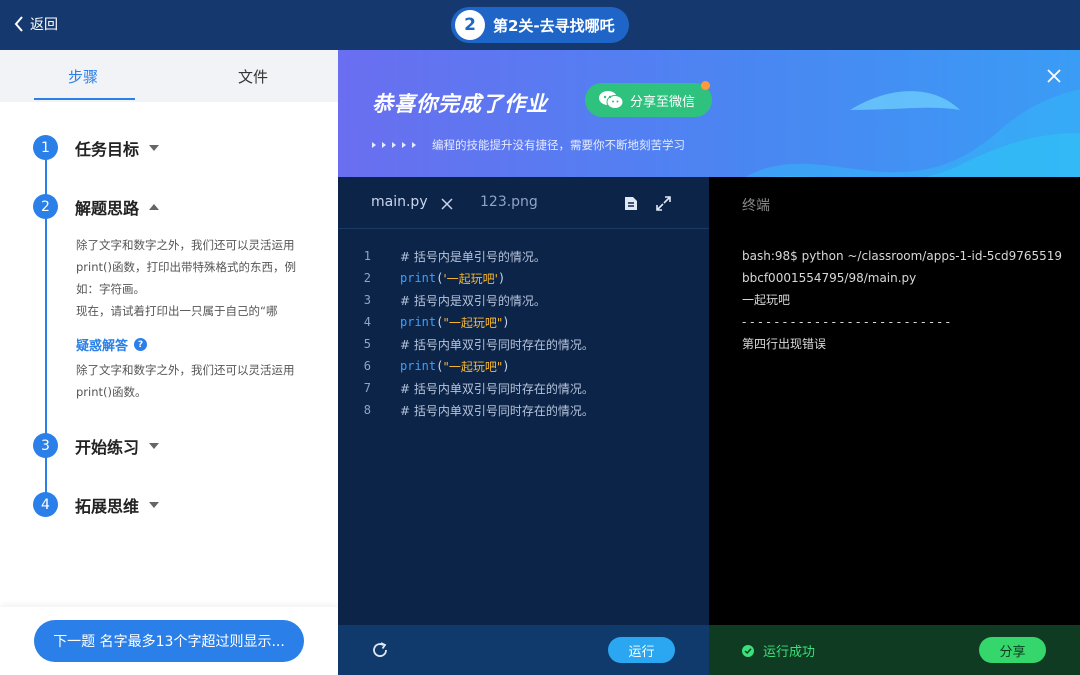  Describe the element at coordinates (45, 445) in the screenshot. I see `step-number: 3` at that location.